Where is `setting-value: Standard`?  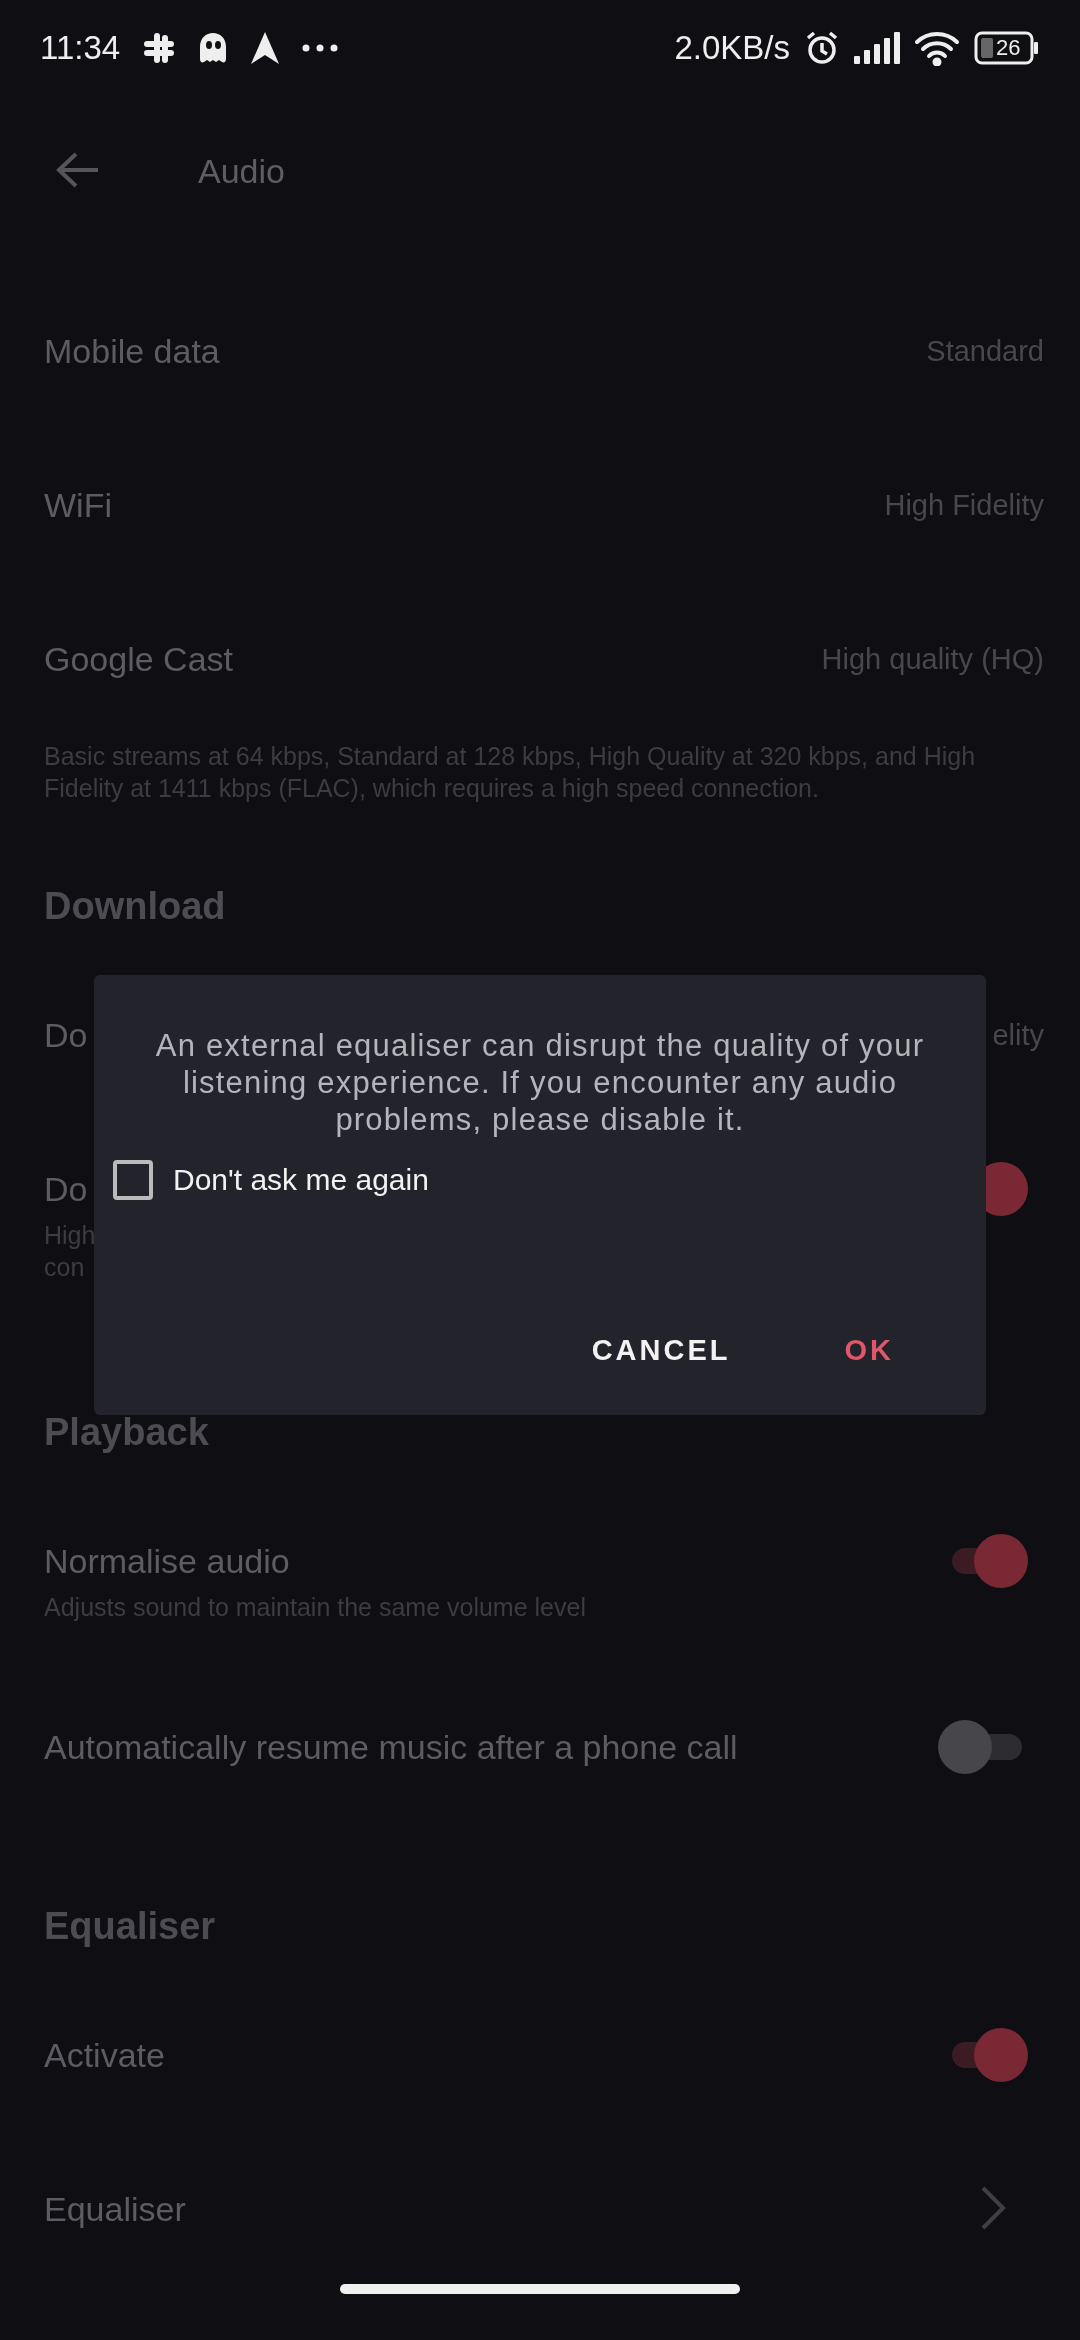
setting-value: Standard is located at coordinates (985, 351).